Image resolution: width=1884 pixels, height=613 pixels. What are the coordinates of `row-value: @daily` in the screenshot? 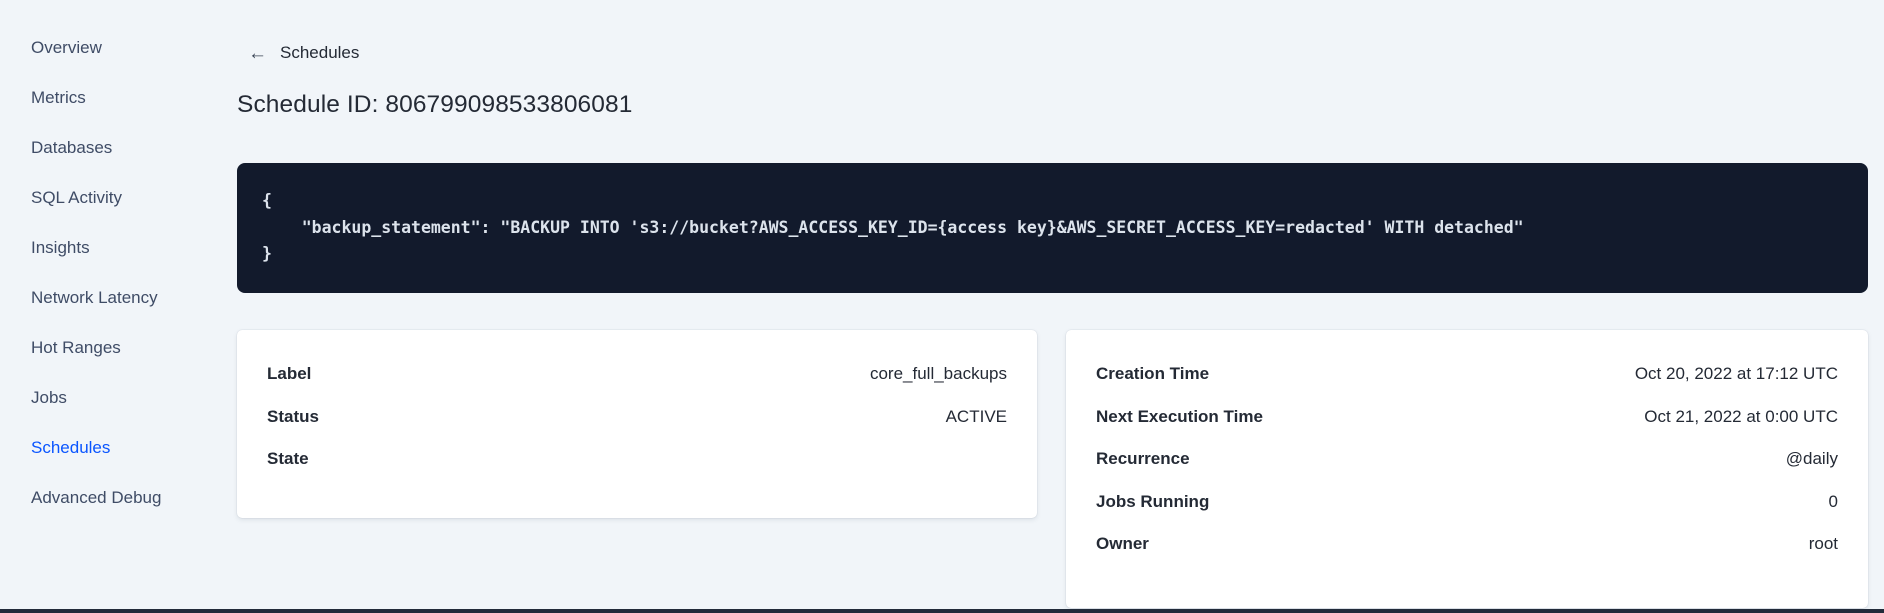 It's located at (1811, 459).